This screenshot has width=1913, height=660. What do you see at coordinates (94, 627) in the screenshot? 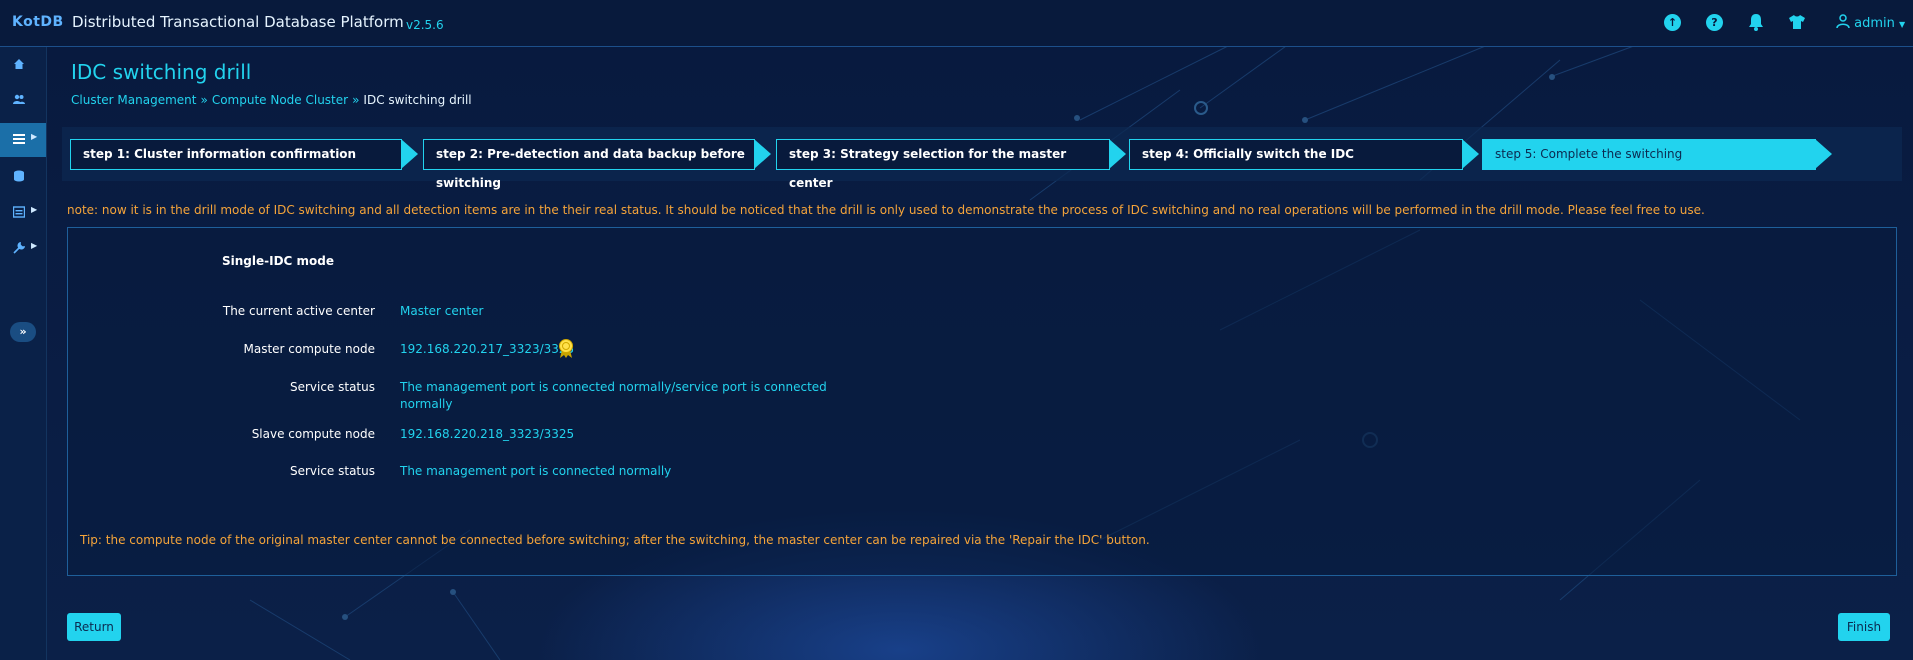
I see `return-button: Return` at bounding box center [94, 627].